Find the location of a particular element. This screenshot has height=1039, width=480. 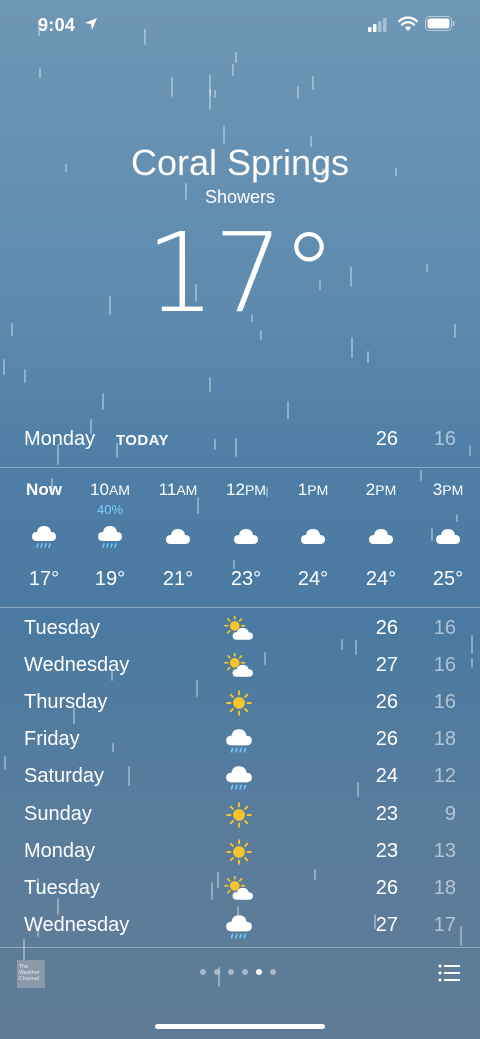

daily-row: Thursday 26 16 is located at coordinates (240, 702).